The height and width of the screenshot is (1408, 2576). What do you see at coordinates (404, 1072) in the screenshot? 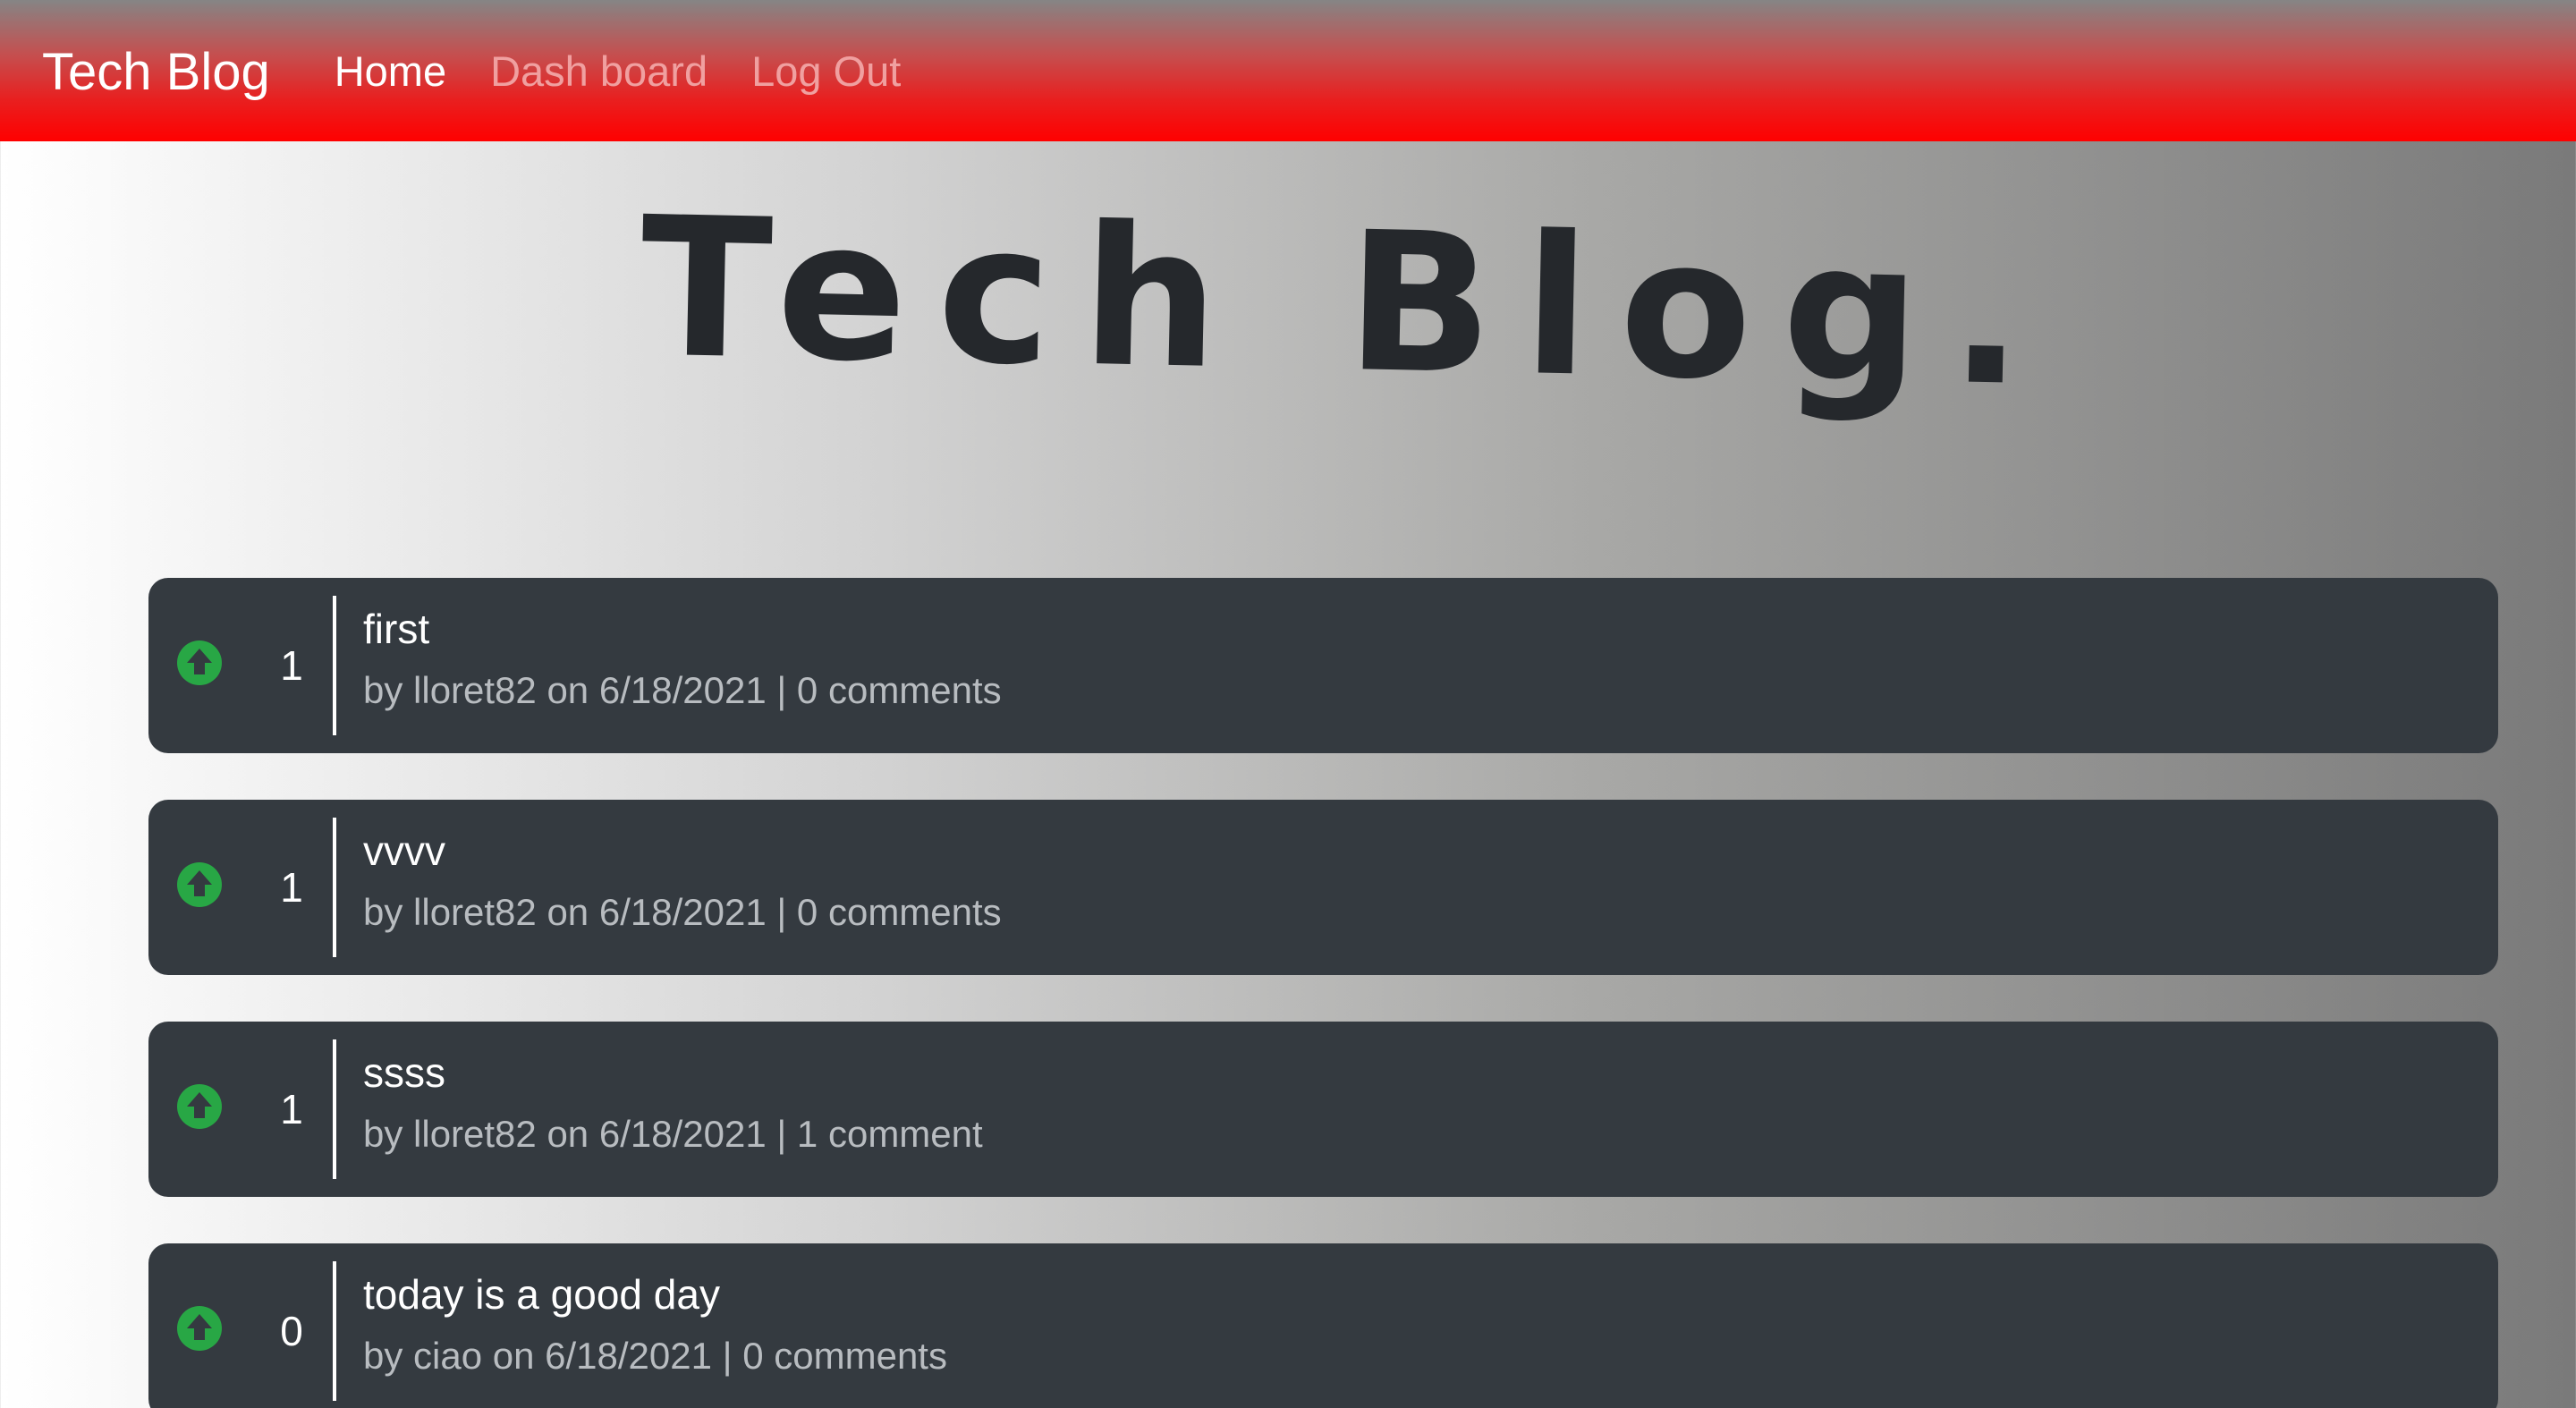
I see `post-title-link: ssss` at bounding box center [404, 1072].